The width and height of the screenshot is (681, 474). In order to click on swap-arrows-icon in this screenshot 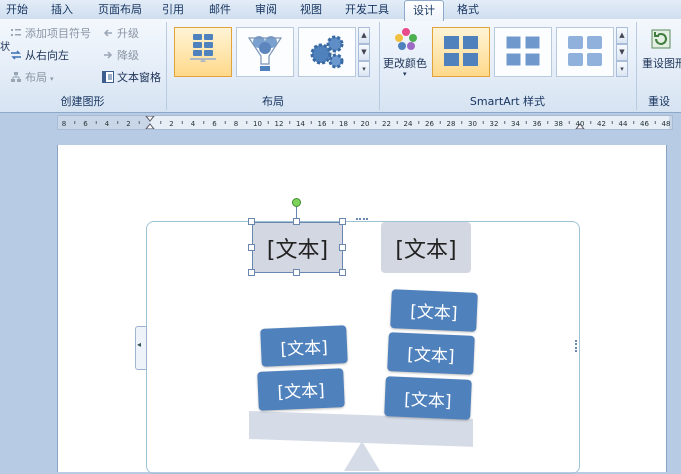, I will do `click(16, 55)`.